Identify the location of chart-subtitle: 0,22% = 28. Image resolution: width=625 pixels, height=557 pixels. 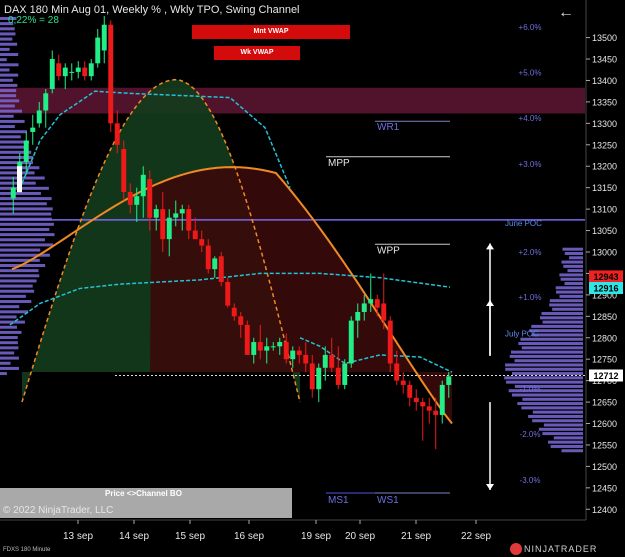
(33, 20).